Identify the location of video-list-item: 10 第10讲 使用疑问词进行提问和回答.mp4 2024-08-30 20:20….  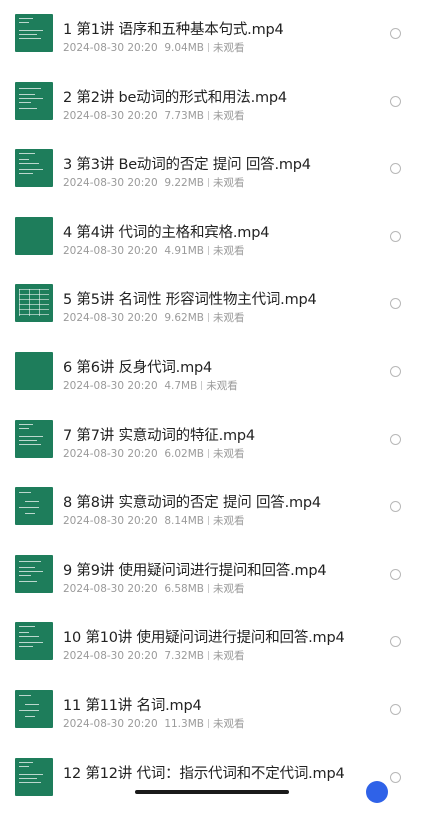
(212, 656).